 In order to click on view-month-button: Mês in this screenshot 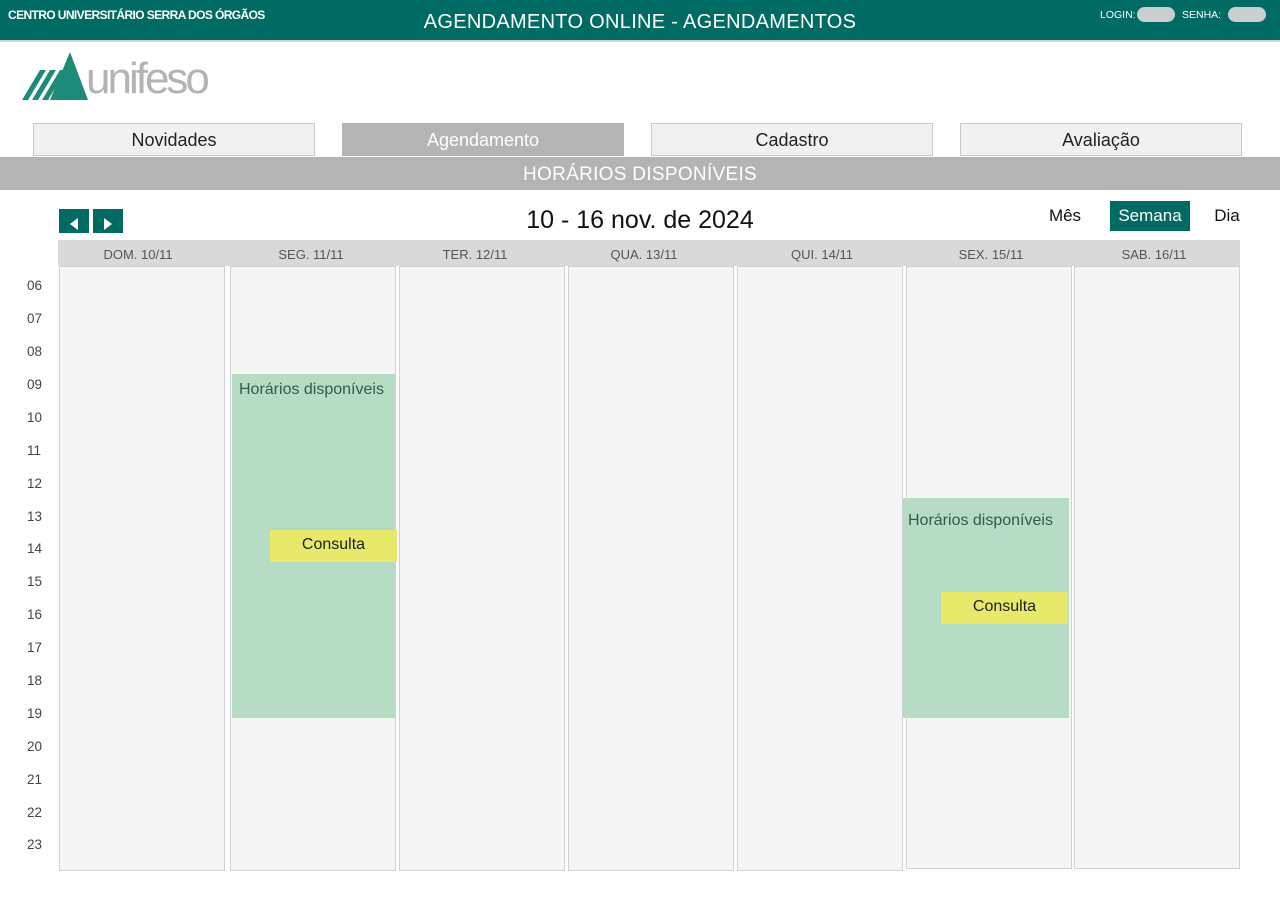, I will do `click(1065, 216)`.